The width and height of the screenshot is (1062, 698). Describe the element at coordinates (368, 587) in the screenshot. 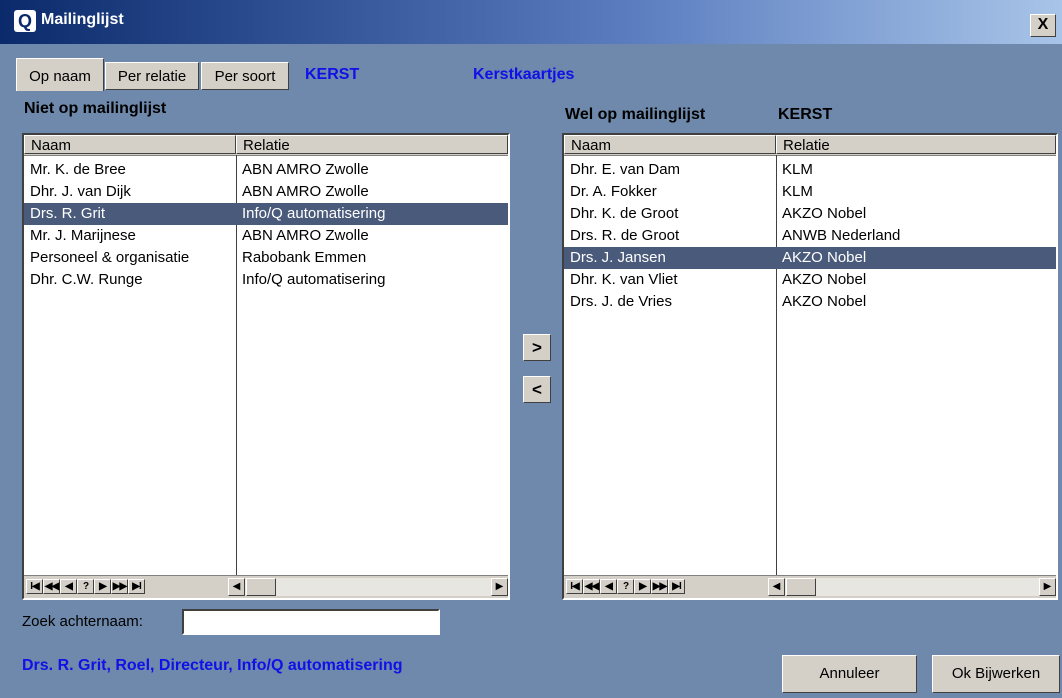

I see `left-hscrollbar: ◀ ▶` at that location.